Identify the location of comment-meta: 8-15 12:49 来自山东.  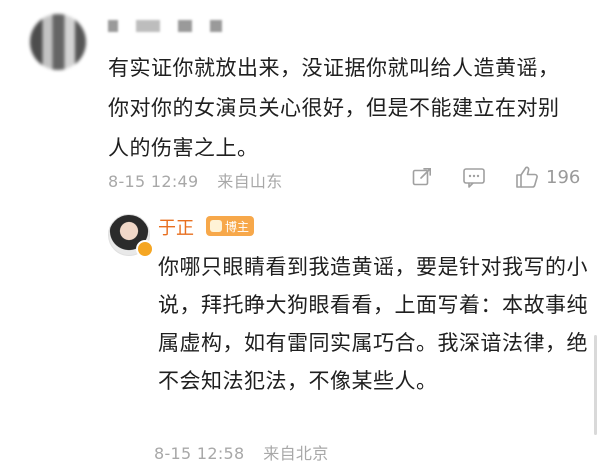
(195, 180).